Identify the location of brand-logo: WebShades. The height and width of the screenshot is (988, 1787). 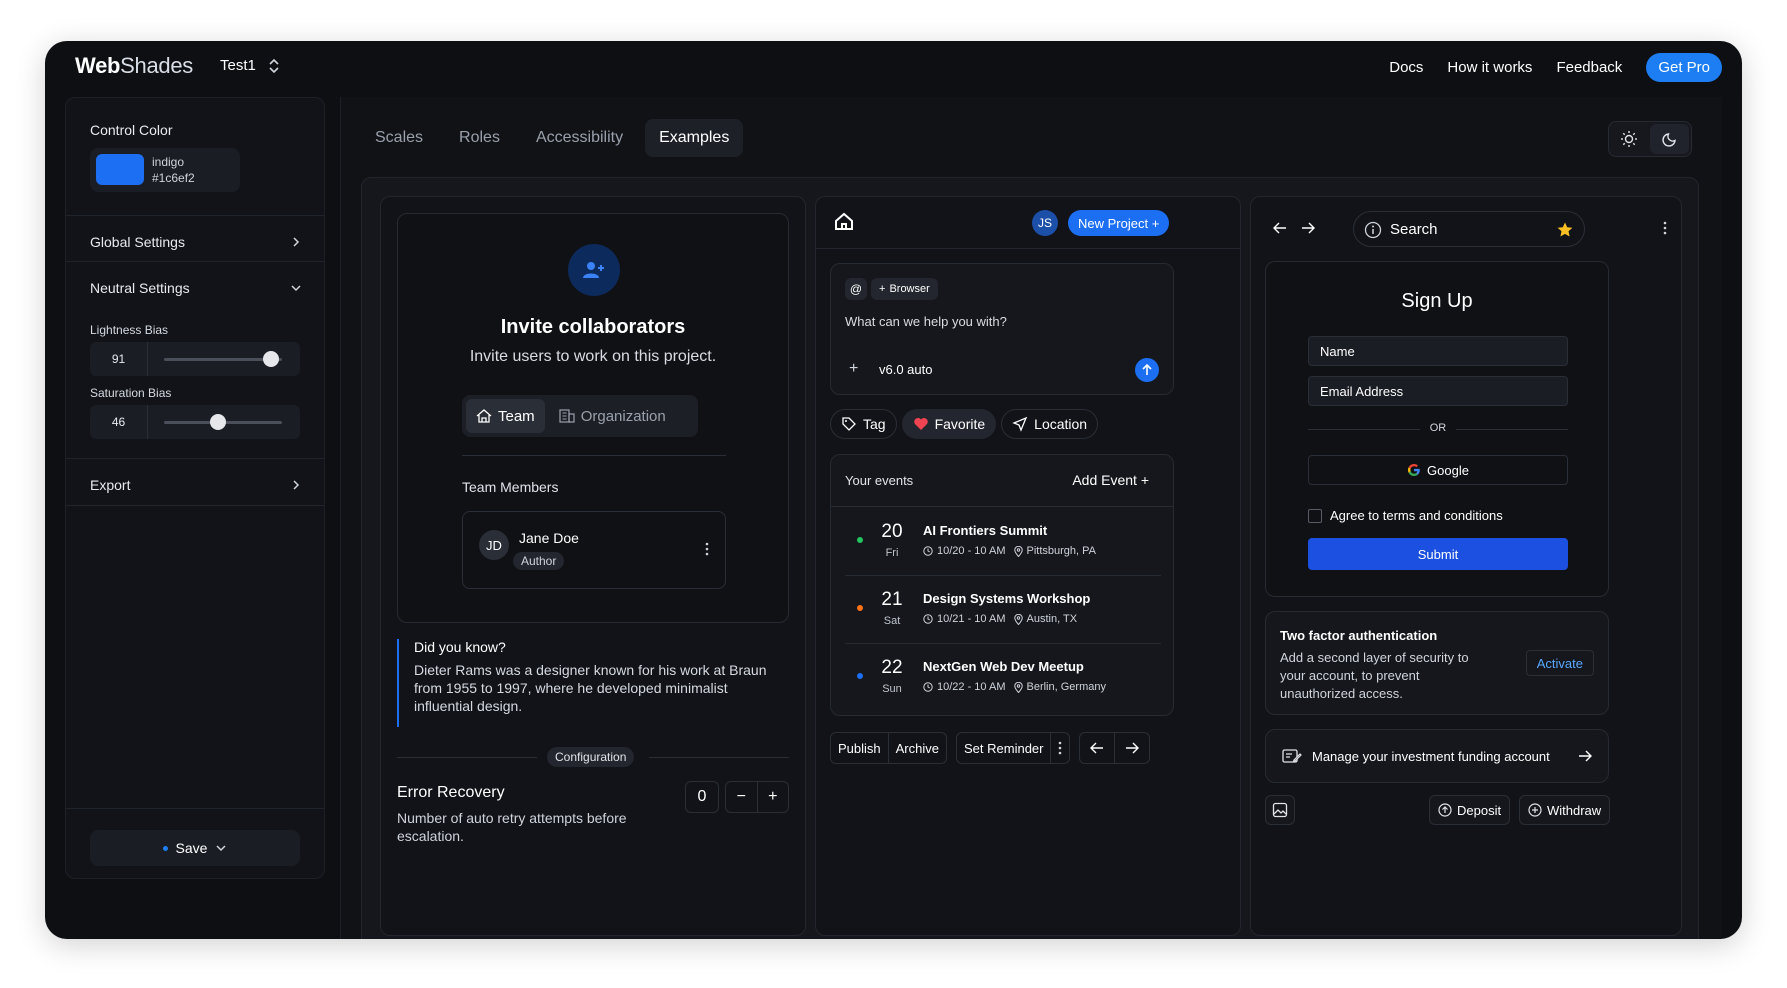
(134, 66).